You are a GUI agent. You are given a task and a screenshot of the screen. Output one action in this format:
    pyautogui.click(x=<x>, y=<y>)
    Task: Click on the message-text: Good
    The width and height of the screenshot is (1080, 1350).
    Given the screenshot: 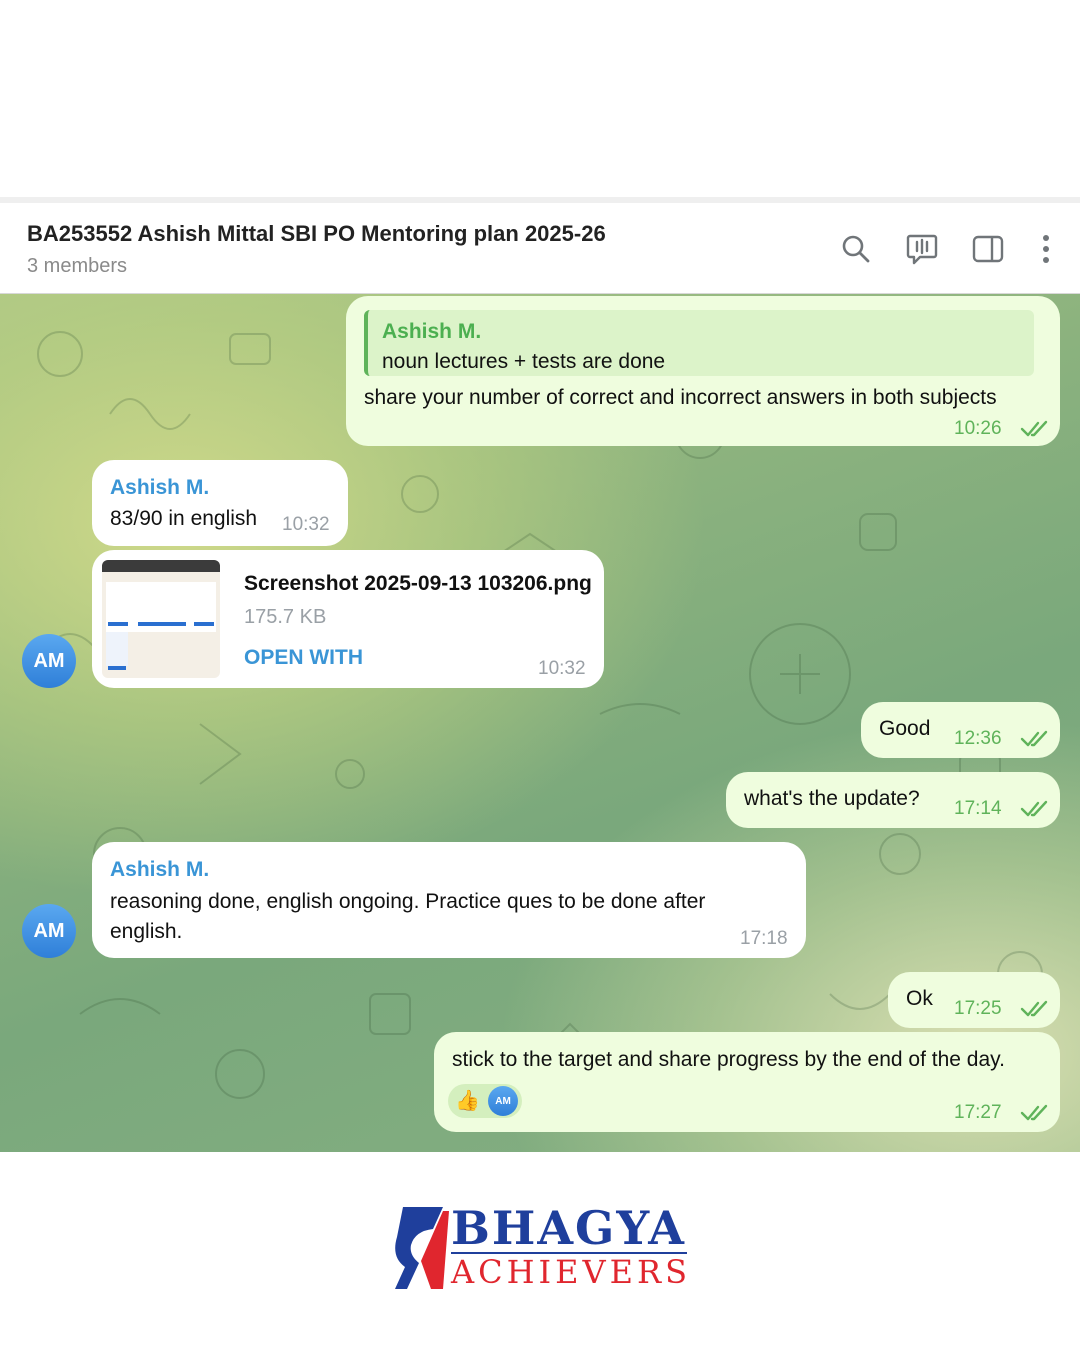 What is the action you would take?
    pyautogui.click(x=905, y=728)
    